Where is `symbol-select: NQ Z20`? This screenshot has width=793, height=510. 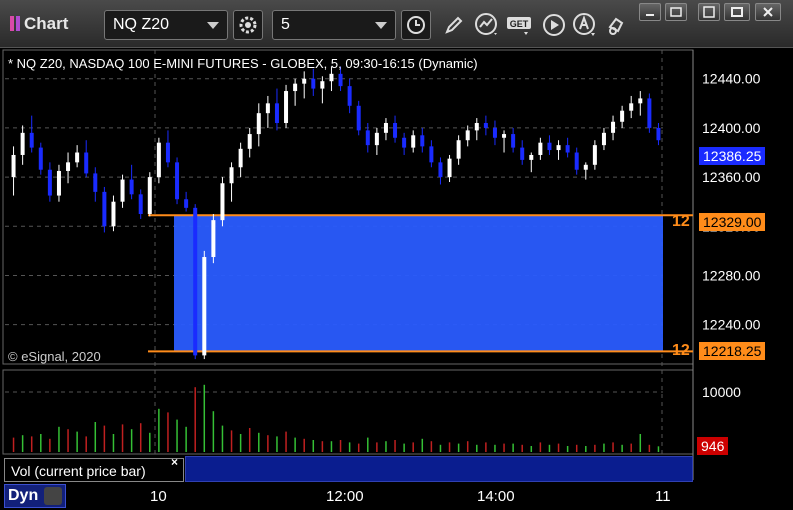
symbol-select: NQ Z20 is located at coordinates (166, 25).